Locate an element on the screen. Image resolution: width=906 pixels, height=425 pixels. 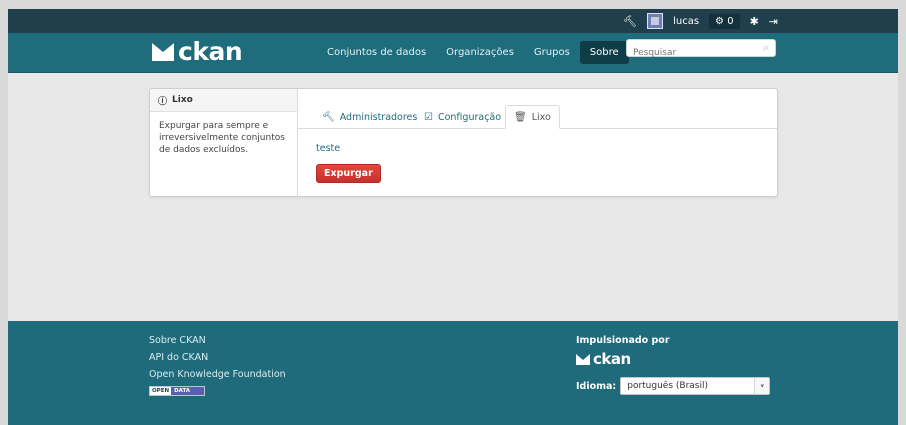
language-selected: português (Brasil) is located at coordinates (667, 386).